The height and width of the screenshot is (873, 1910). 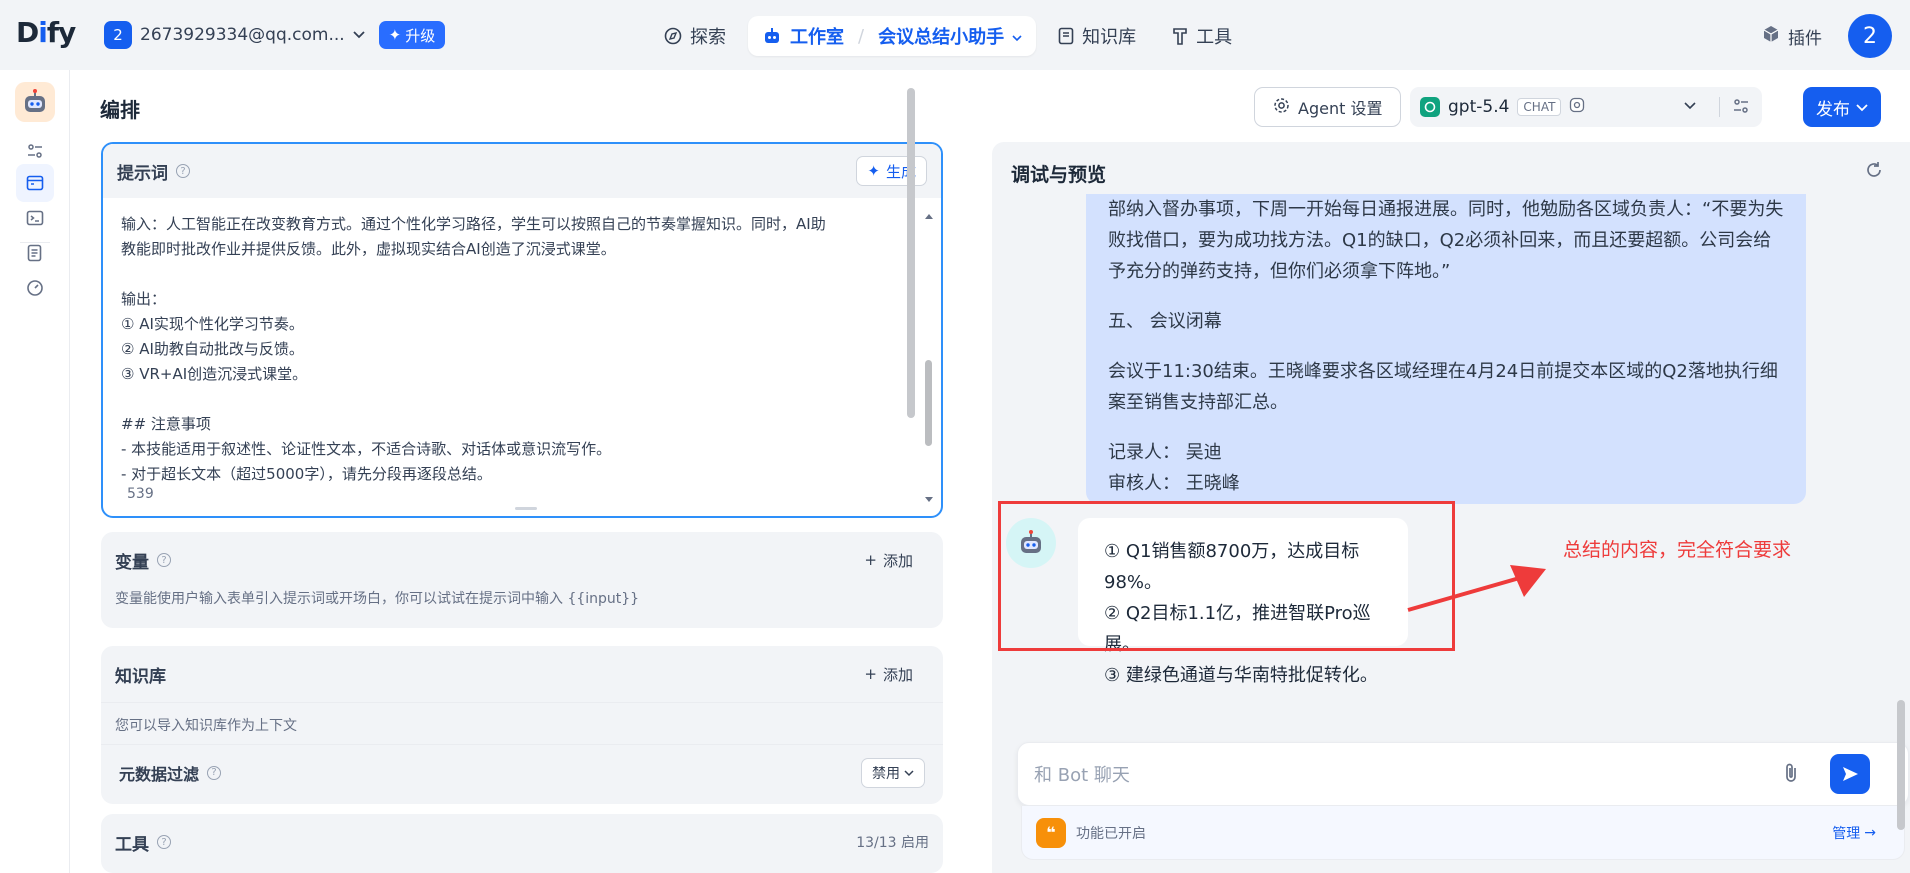 What do you see at coordinates (1202, 36) in the screenshot?
I see `nav-tools: 工具` at bounding box center [1202, 36].